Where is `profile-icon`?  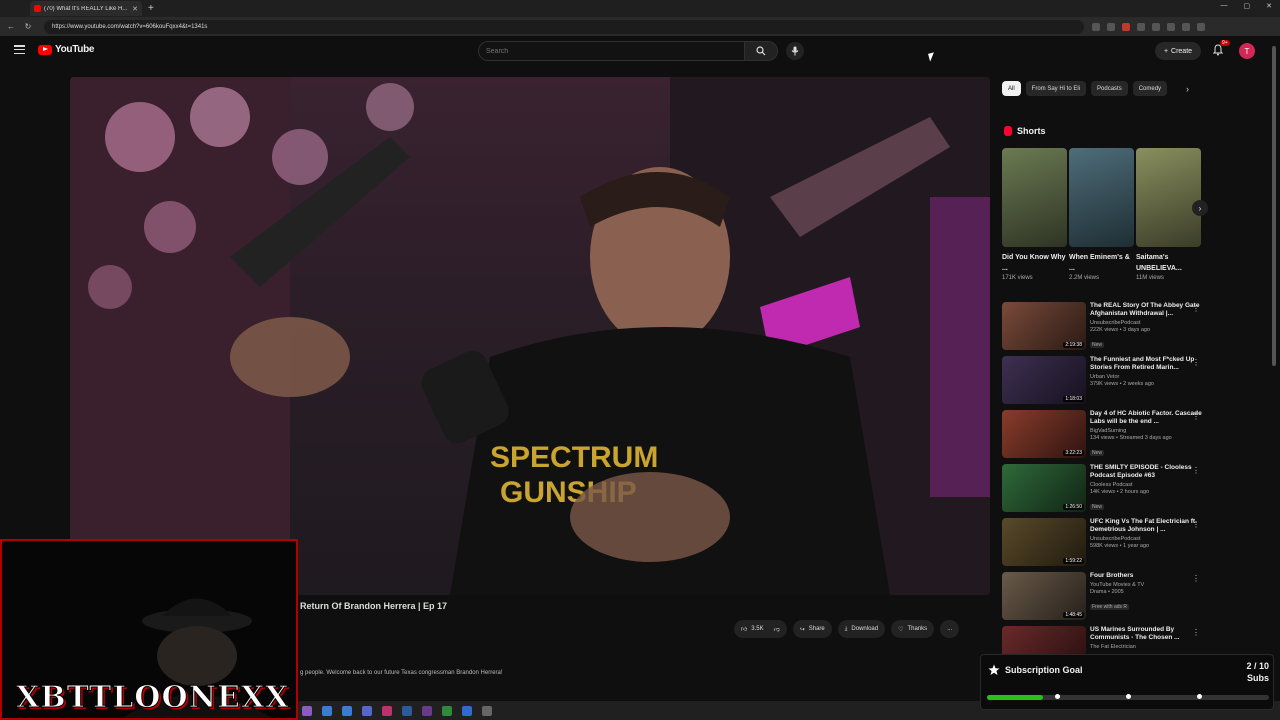 profile-icon is located at coordinates (1186, 26).